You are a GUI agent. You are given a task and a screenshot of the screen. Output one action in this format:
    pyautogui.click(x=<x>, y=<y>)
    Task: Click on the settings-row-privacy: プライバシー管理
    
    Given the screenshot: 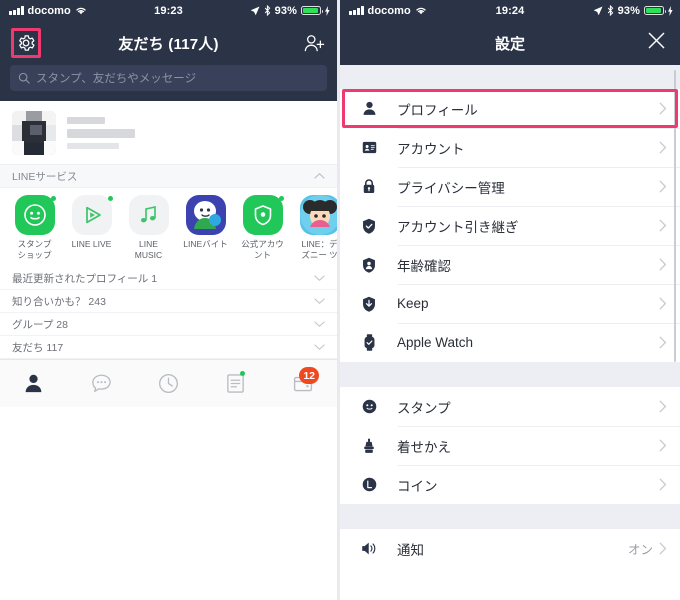 What is the action you would take?
    pyautogui.click(x=510, y=186)
    